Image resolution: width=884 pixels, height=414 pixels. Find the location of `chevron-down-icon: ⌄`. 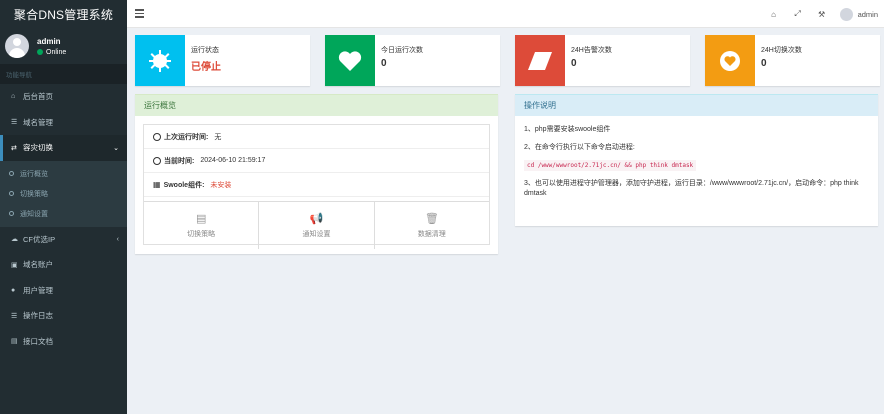

chevron-down-icon: ⌄ is located at coordinates (116, 148).